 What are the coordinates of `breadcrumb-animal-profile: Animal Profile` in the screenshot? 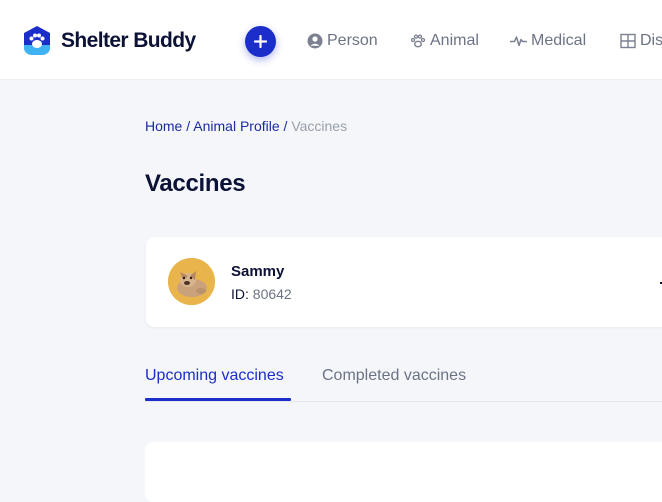 It's located at (236, 126).